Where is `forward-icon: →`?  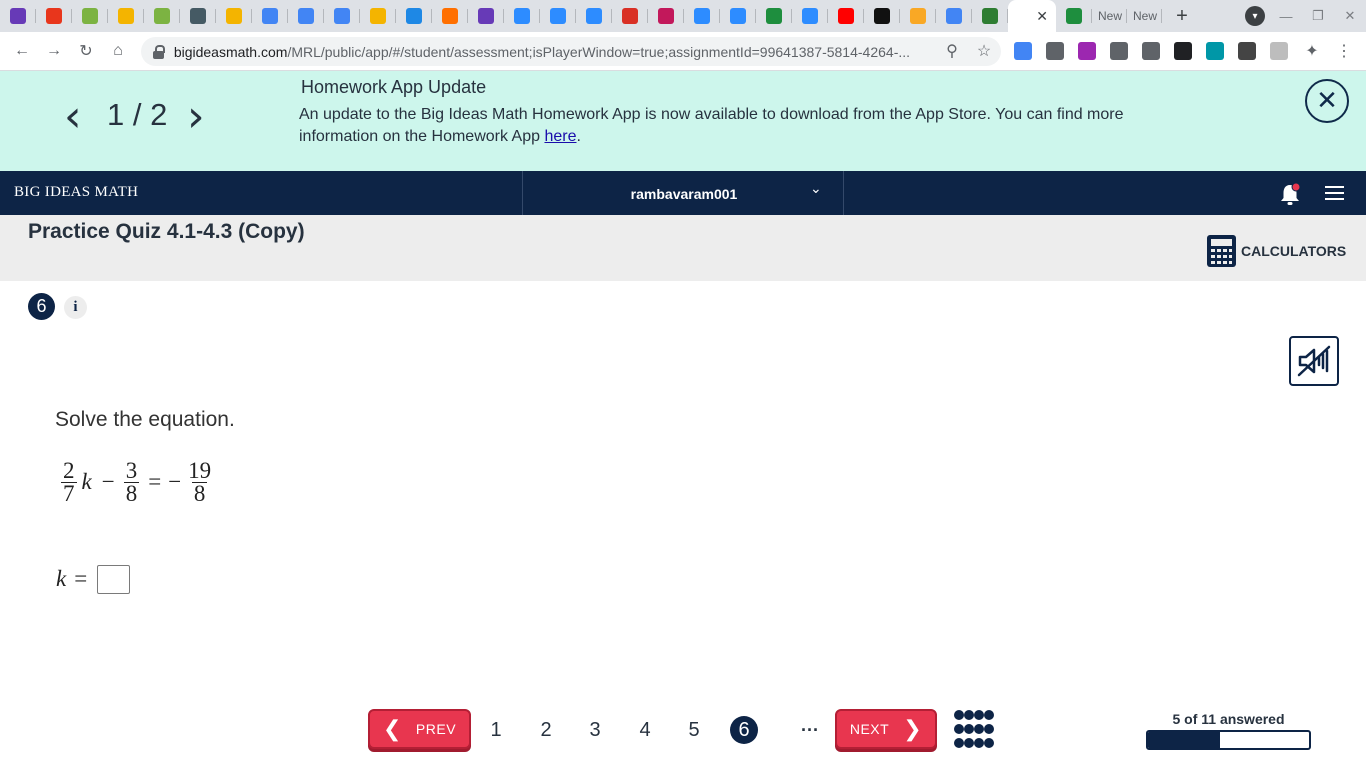 forward-icon: → is located at coordinates (54, 51).